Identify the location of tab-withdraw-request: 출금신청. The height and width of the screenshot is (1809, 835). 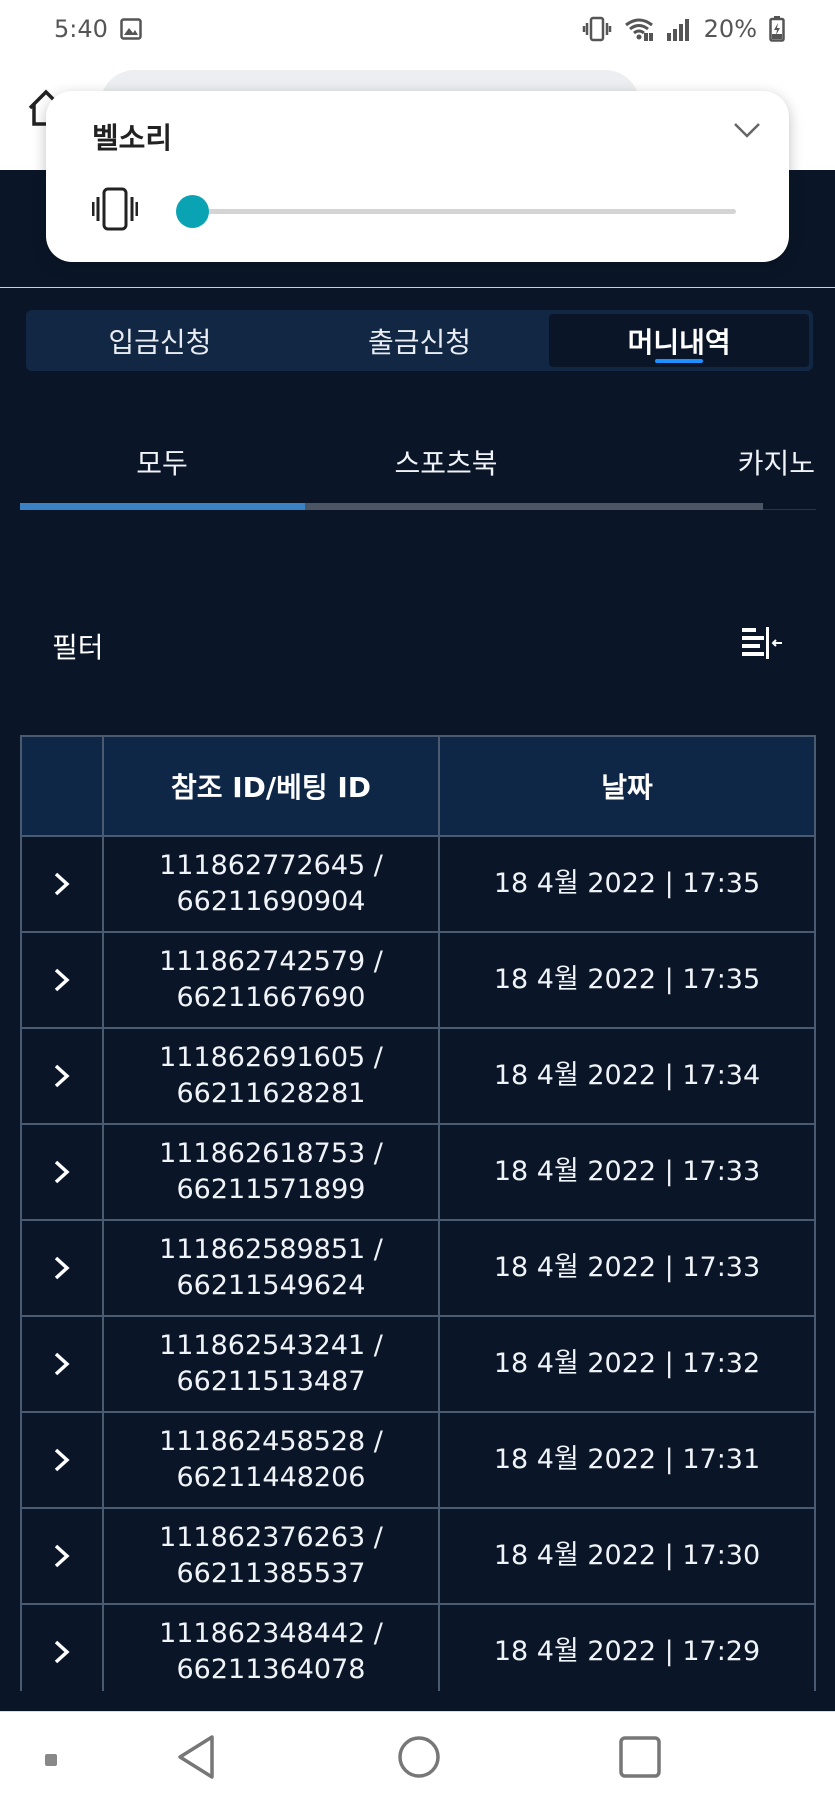
(420, 340).